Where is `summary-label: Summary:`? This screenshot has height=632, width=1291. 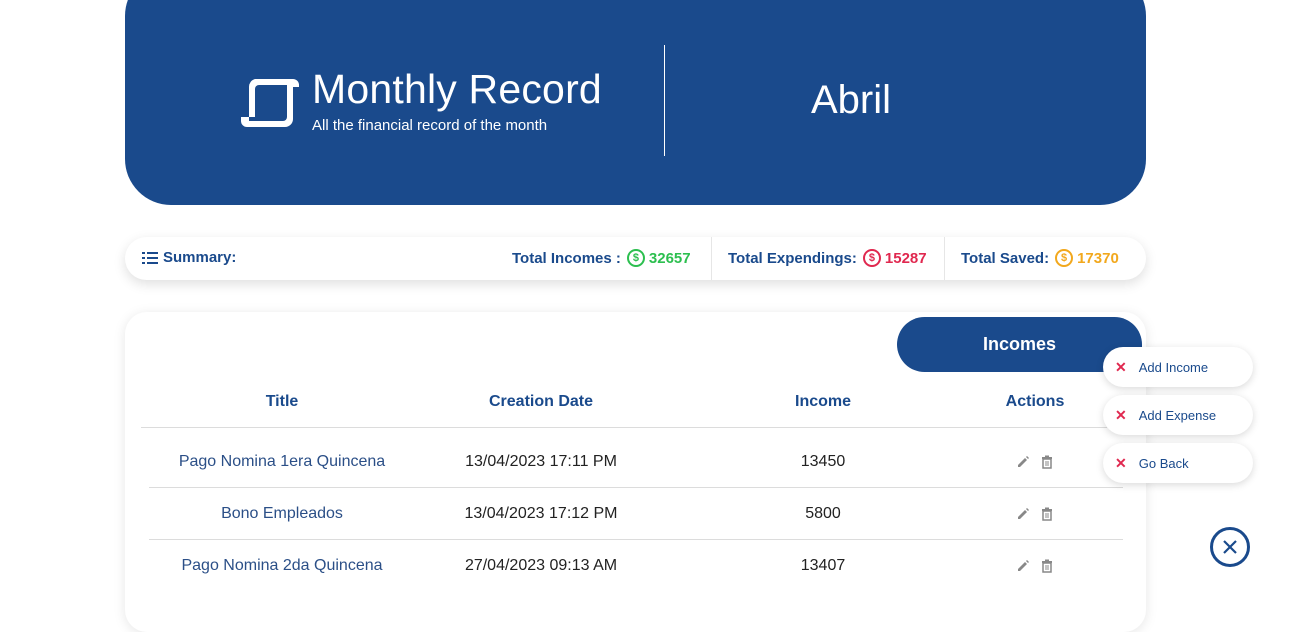
summary-label: Summary: is located at coordinates (189, 257).